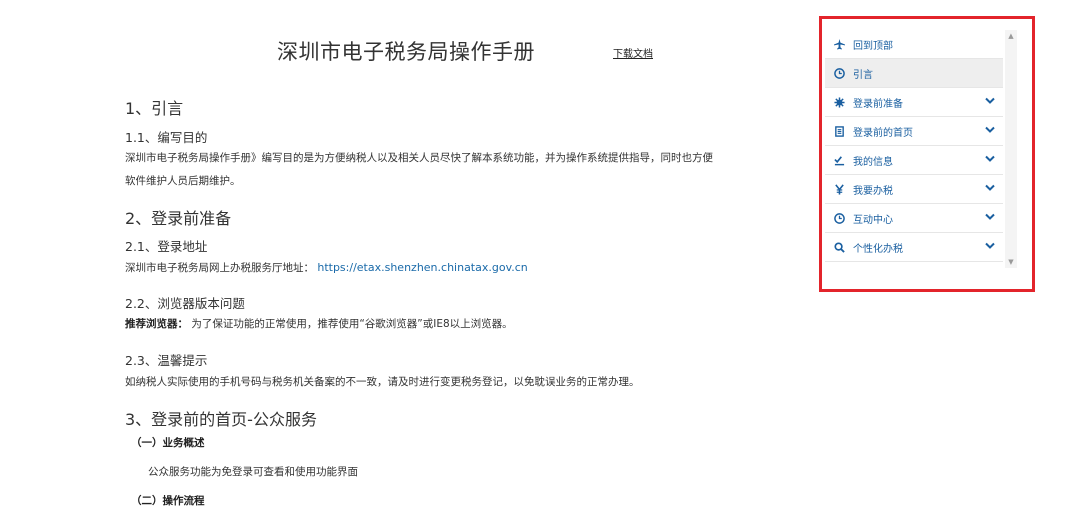 The height and width of the screenshot is (518, 1080). What do you see at coordinates (878, 104) in the screenshot?
I see `nav-item-label: 登录前准备` at bounding box center [878, 104].